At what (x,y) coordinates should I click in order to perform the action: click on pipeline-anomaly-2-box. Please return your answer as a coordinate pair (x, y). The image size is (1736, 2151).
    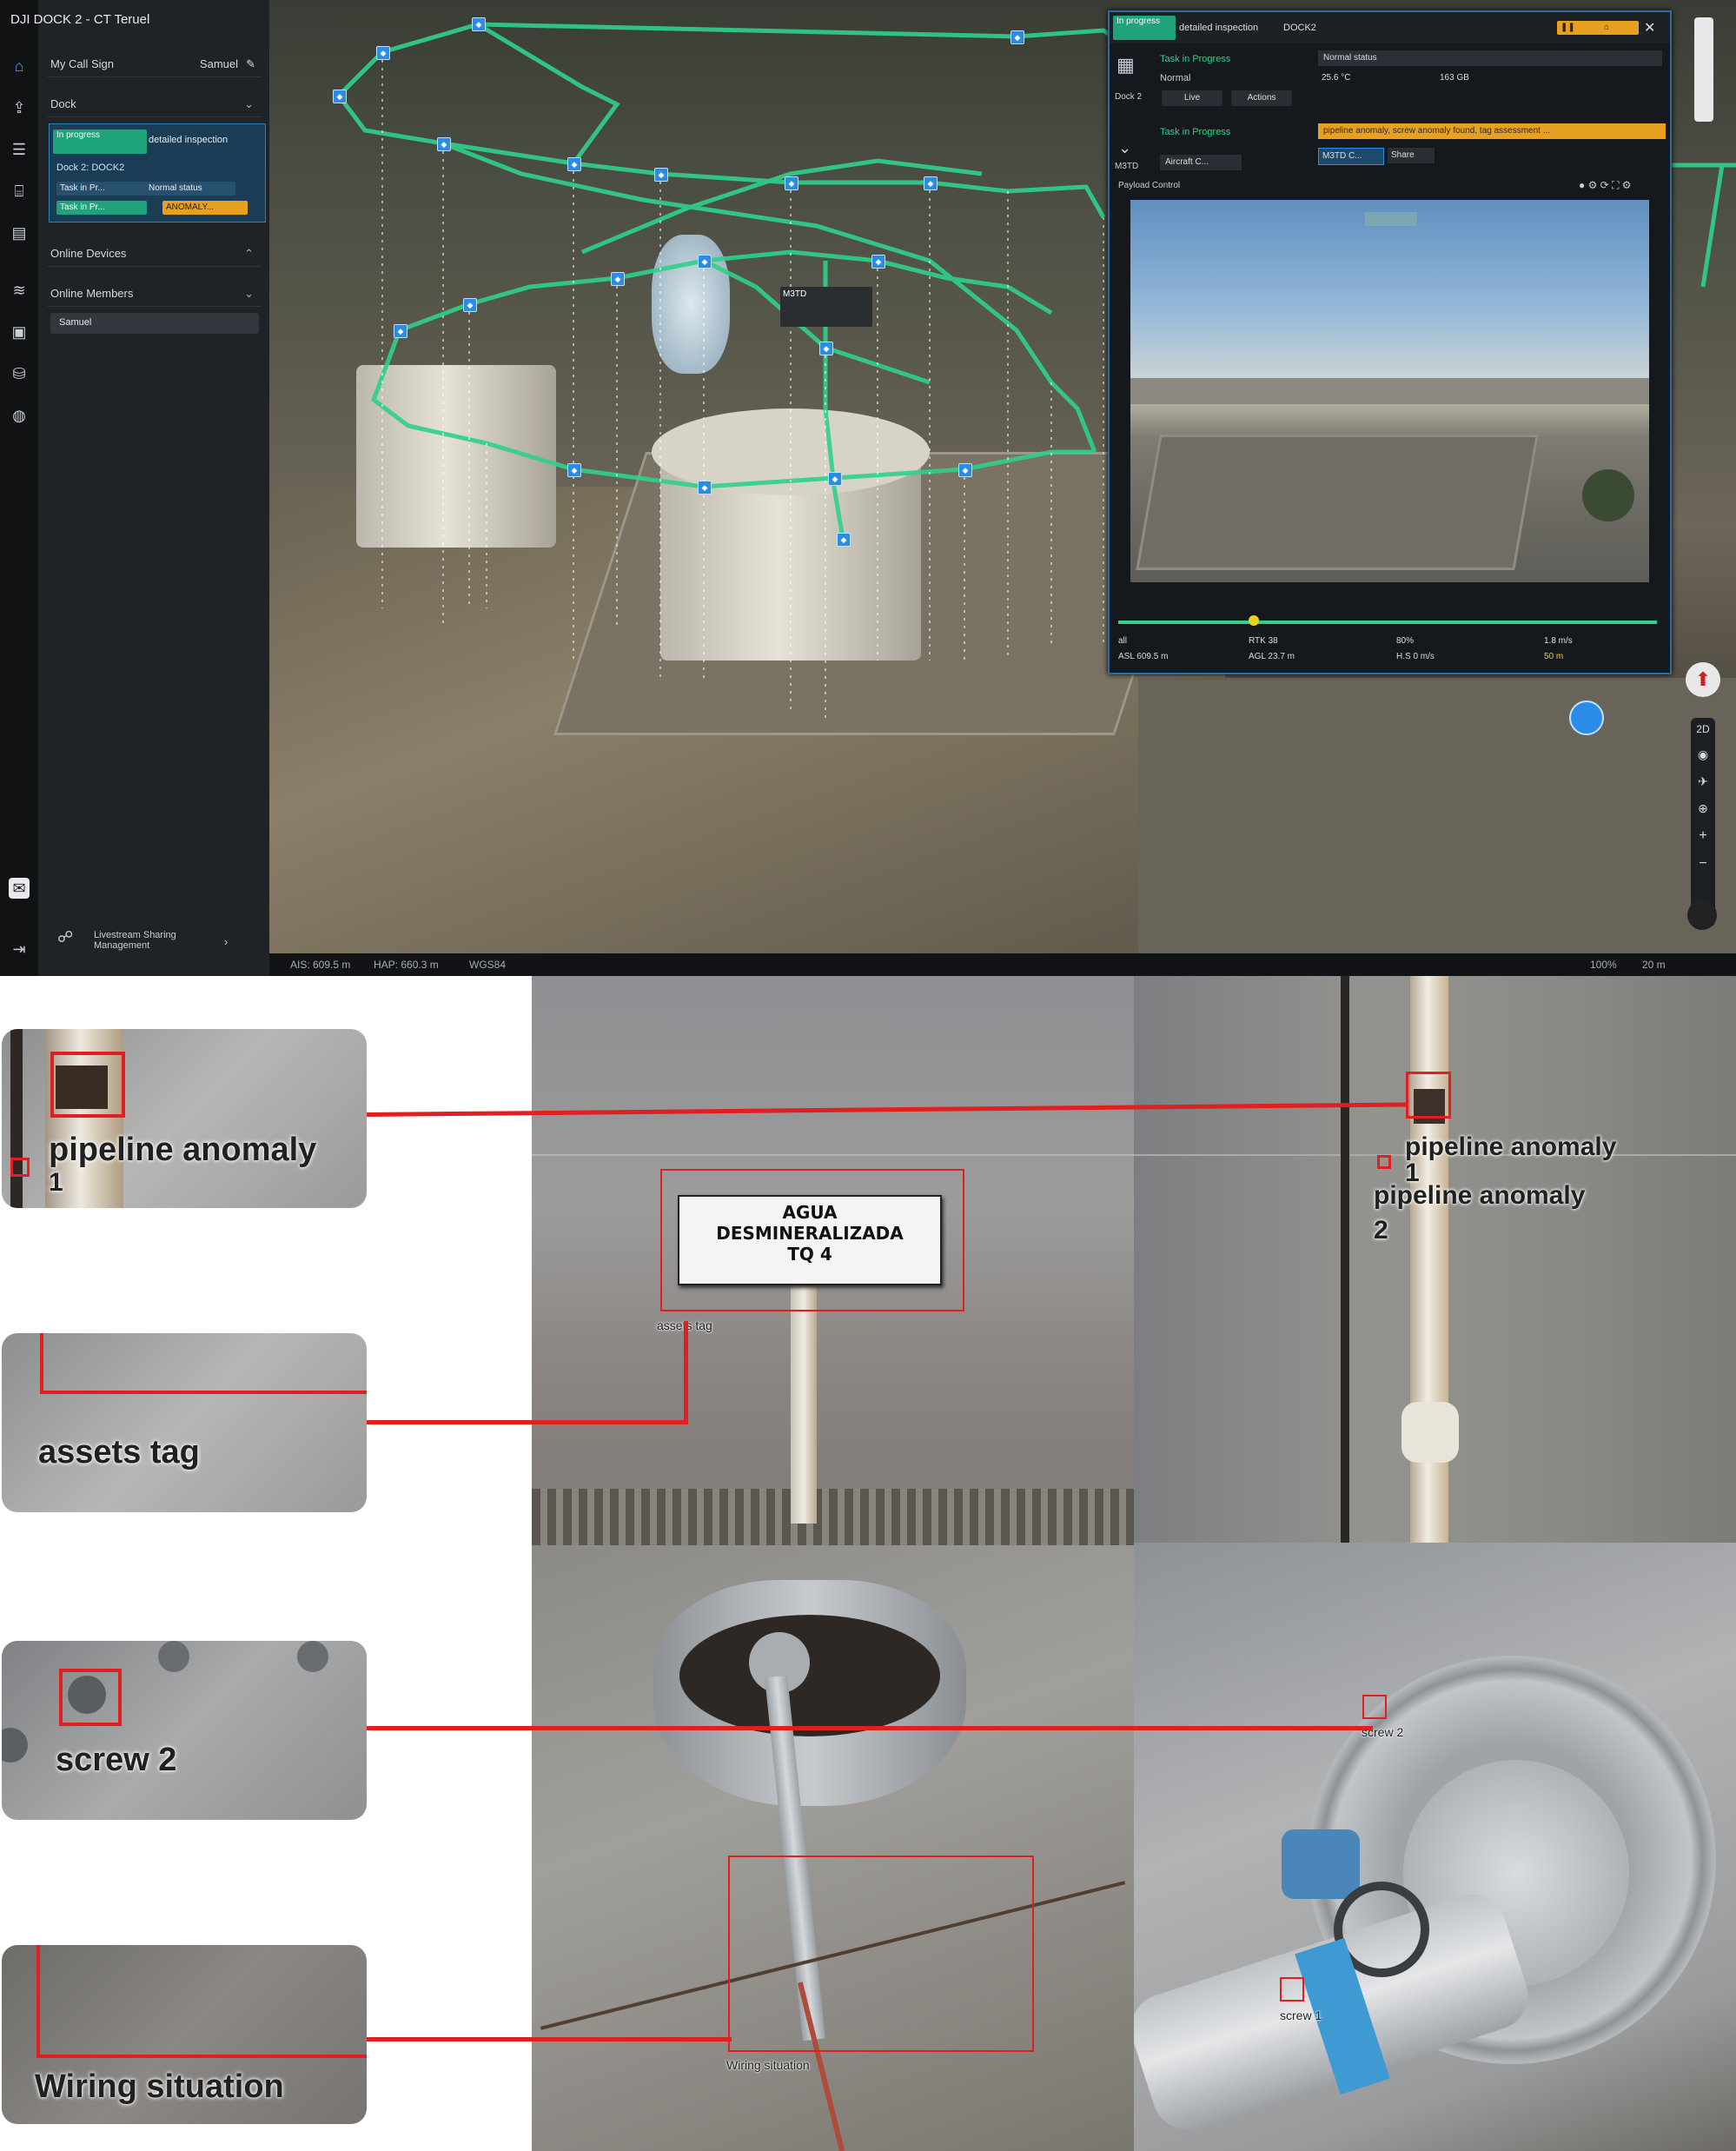
    Looking at the image, I should click on (1384, 1162).